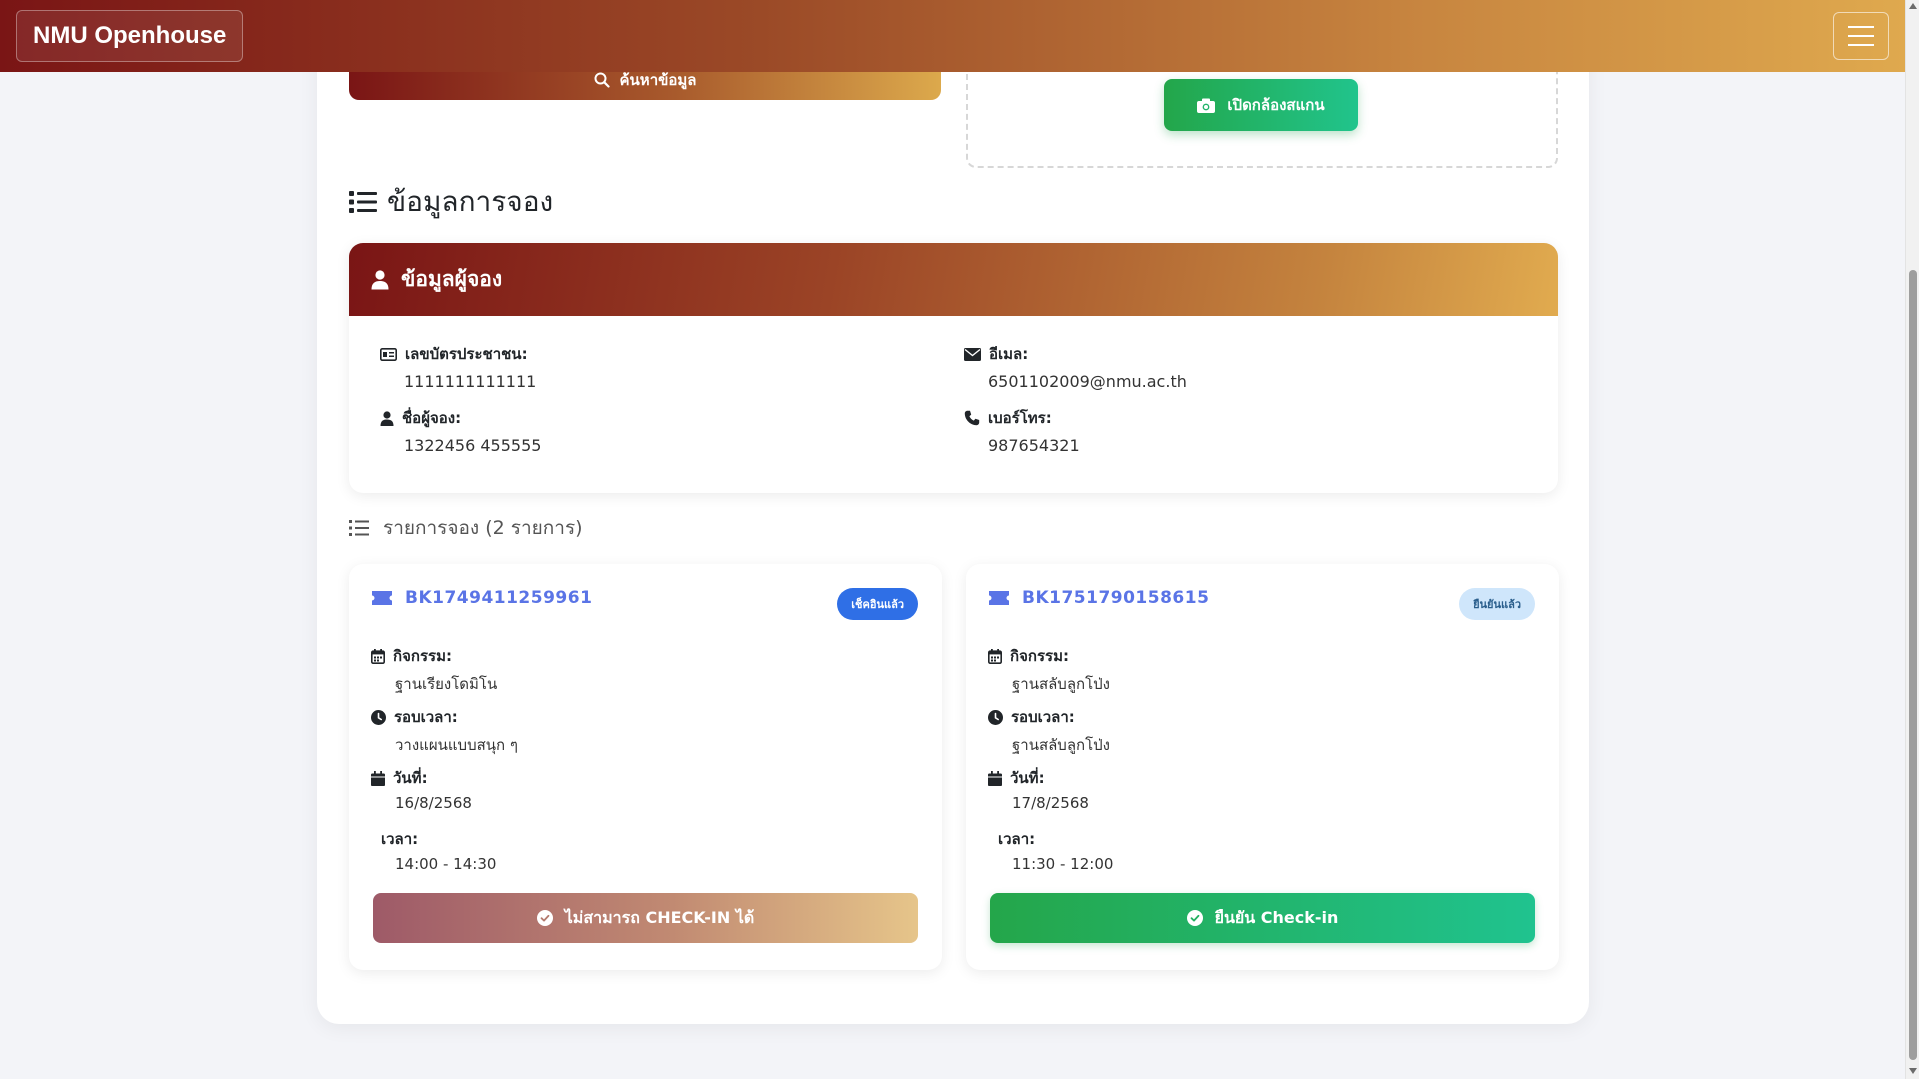  What do you see at coordinates (499, 598) in the screenshot?
I see `booking-code: BK1749411259961` at bounding box center [499, 598].